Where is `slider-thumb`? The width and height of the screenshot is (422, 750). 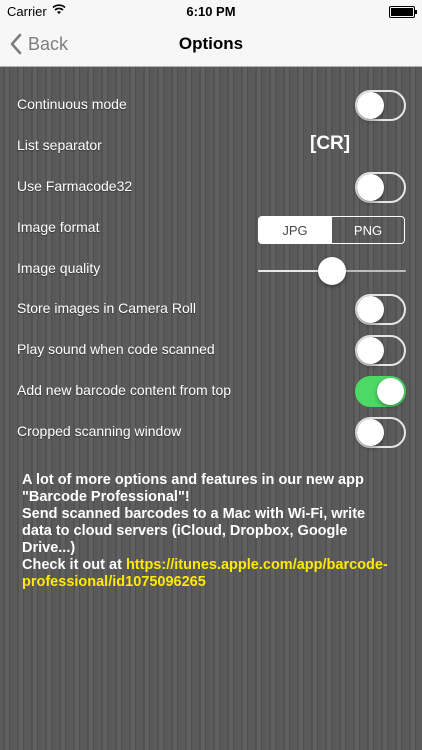 slider-thumb is located at coordinates (332, 271).